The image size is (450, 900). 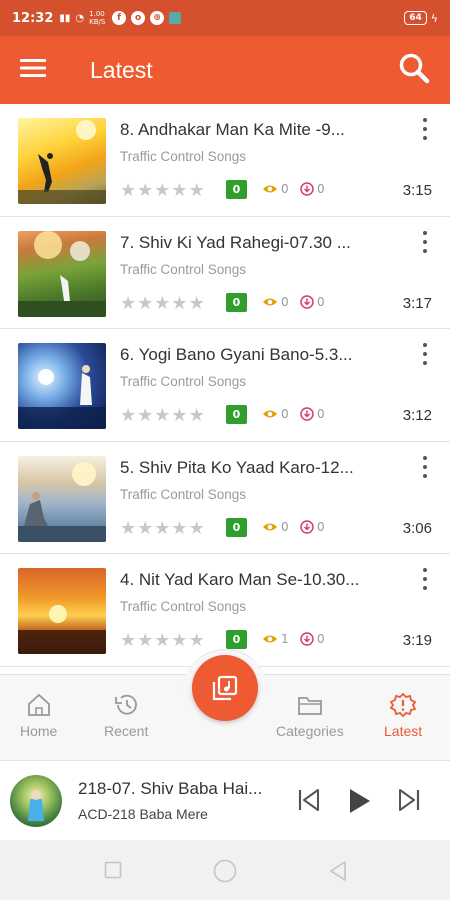 I want to click on music-library-button, so click(x=225, y=688).